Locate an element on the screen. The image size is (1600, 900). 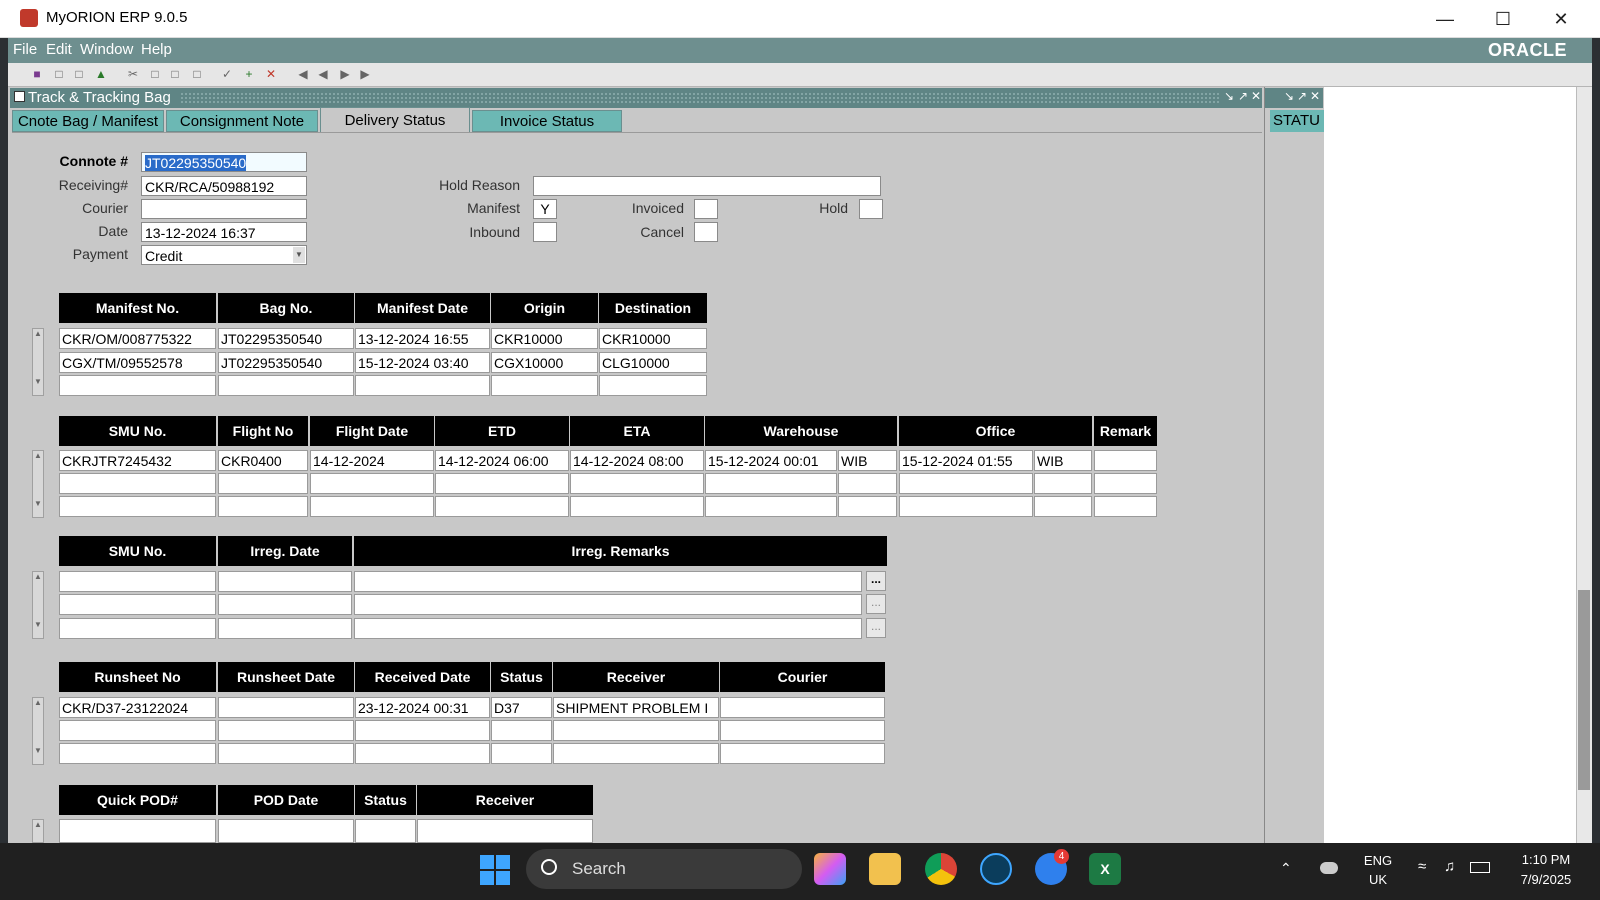
inbound-checkbox is located at coordinates (545, 232).